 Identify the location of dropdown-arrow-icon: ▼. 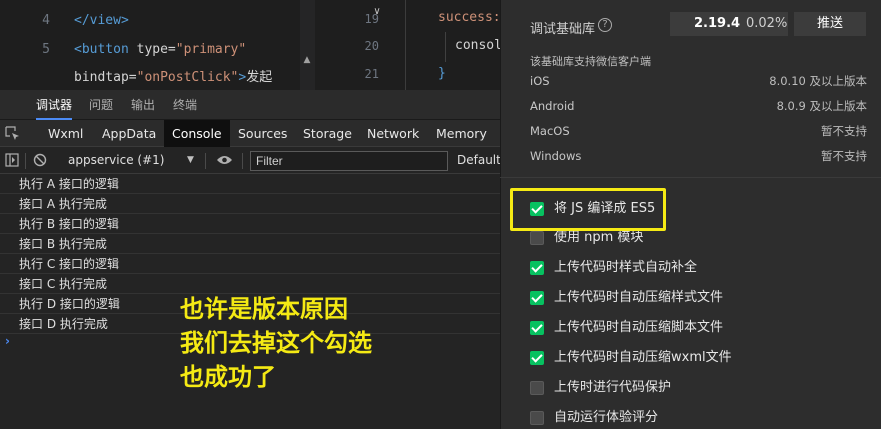
(190, 160).